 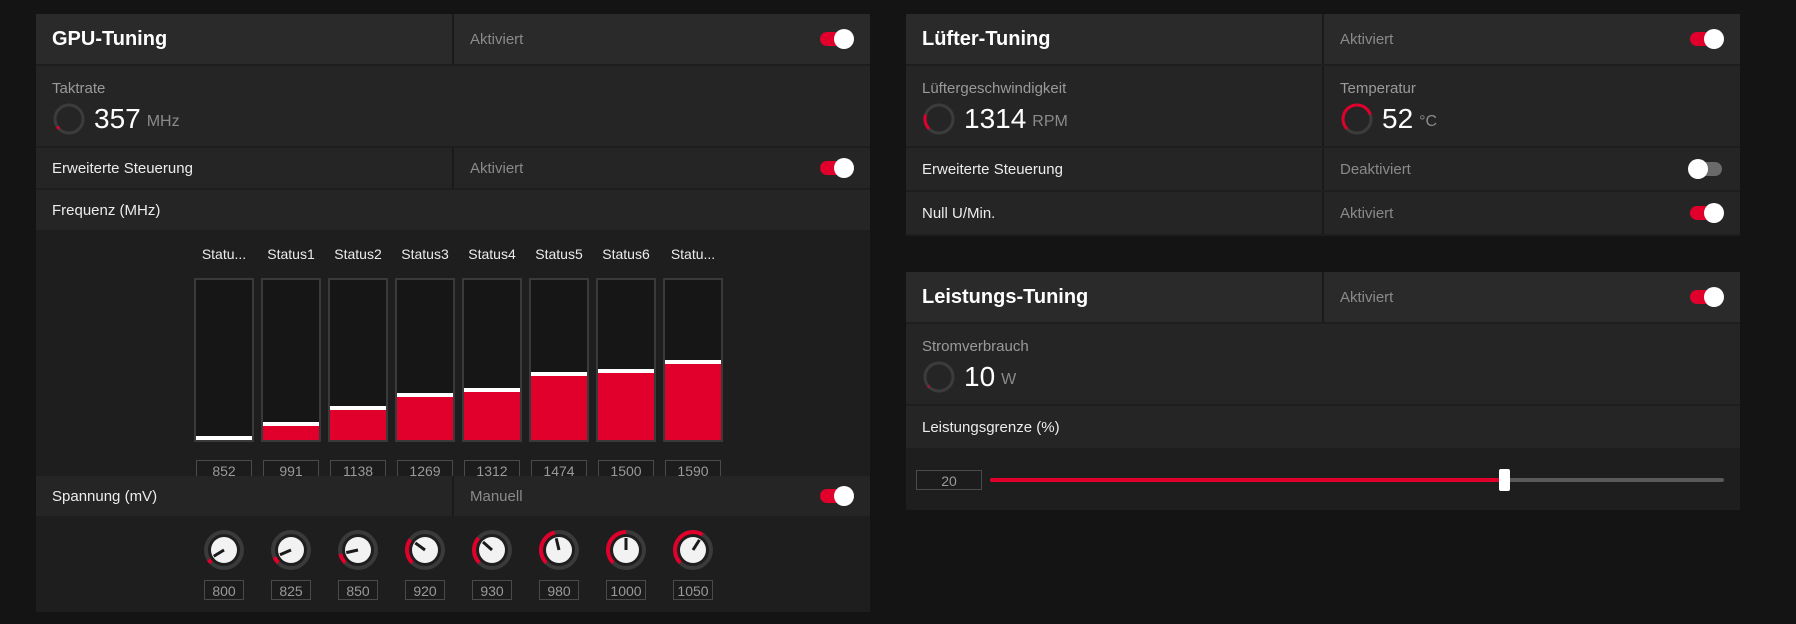 What do you see at coordinates (992, 169) in the screenshot?
I see `fan-advanced-label: Erweiterte Steuerung` at bounding box center [992, 169].